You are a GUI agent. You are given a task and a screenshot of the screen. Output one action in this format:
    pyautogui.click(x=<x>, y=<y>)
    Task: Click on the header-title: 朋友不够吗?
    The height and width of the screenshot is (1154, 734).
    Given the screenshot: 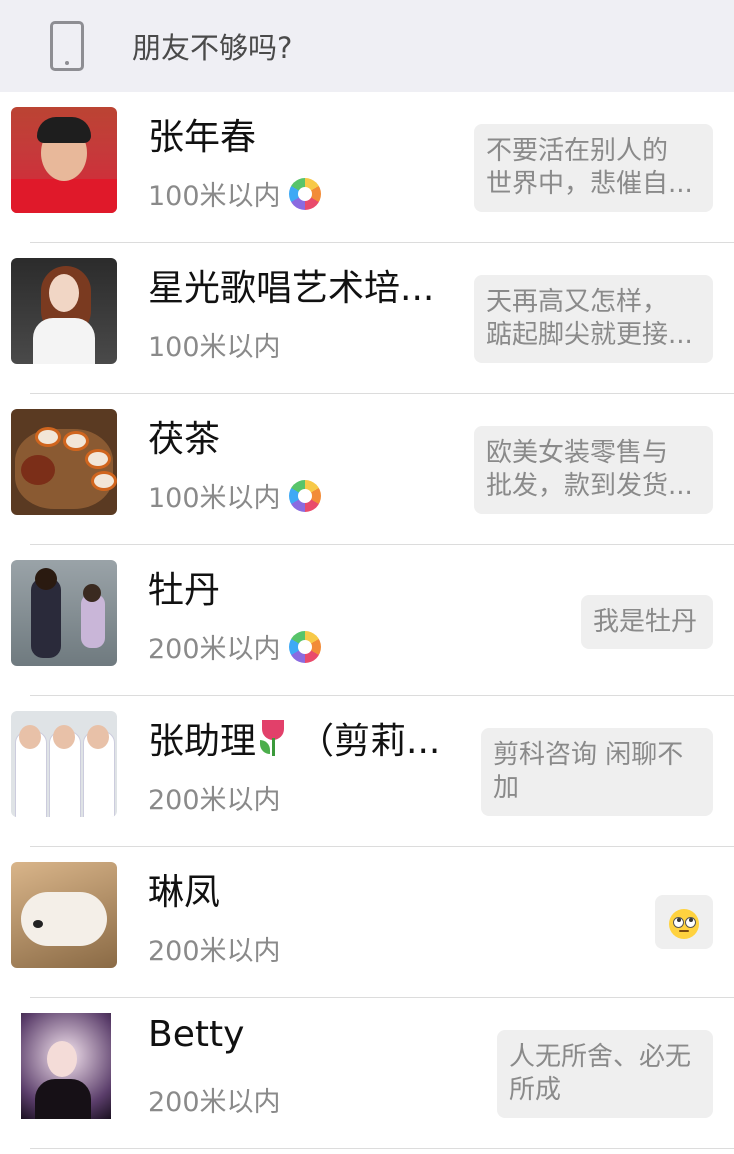 What is the action you would take?
    pyautogui.click(x=212, y=48)
    